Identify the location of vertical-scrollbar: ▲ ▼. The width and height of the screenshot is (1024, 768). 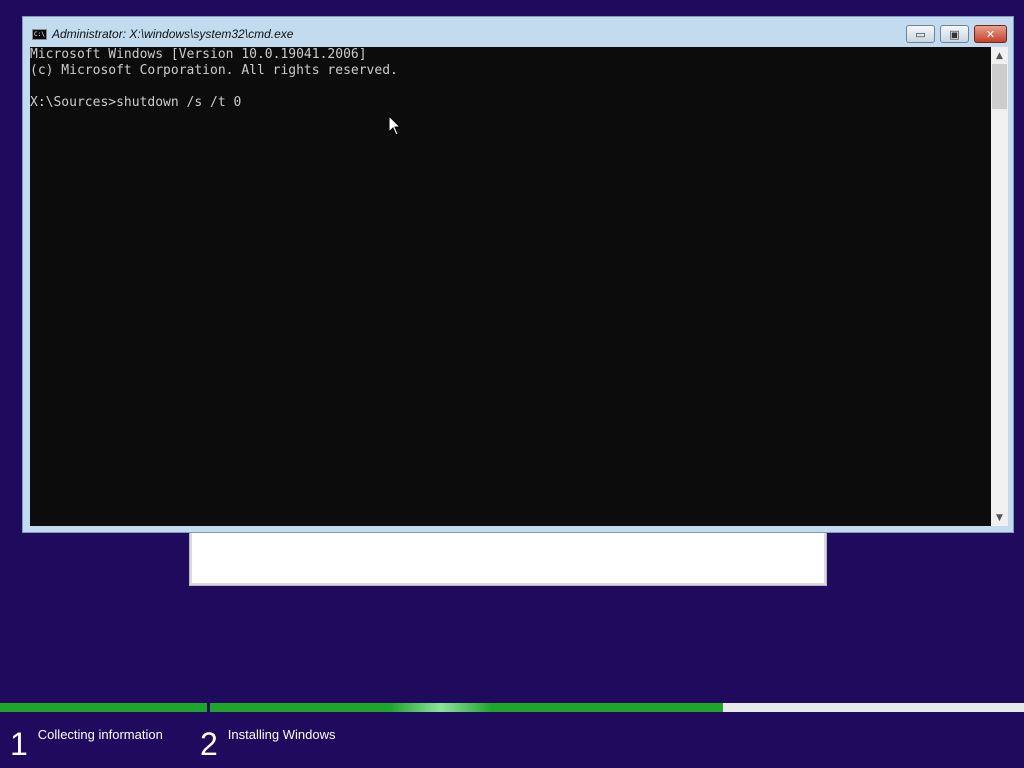
(999, 286).